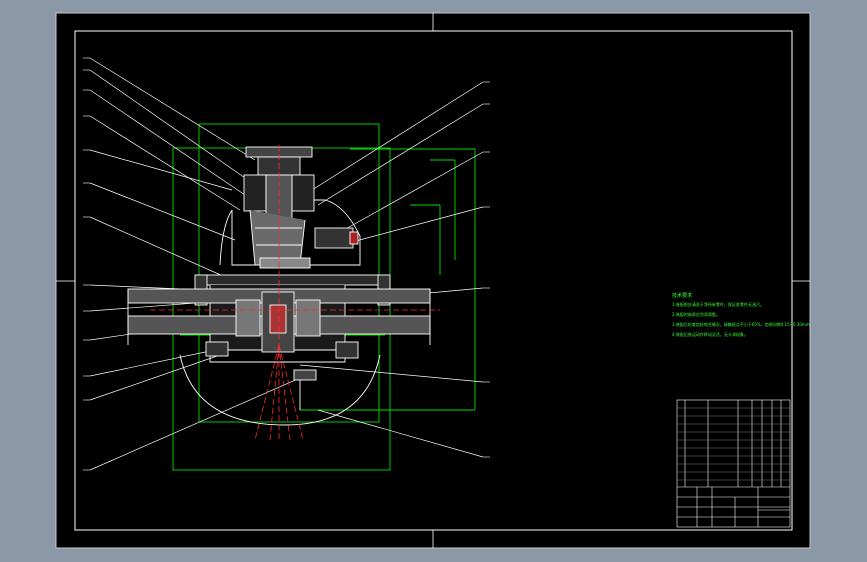  I want to click on technical-note: 1.装配前应清洗干净所有零件，保证各零件无油污。, so click(718, 304).